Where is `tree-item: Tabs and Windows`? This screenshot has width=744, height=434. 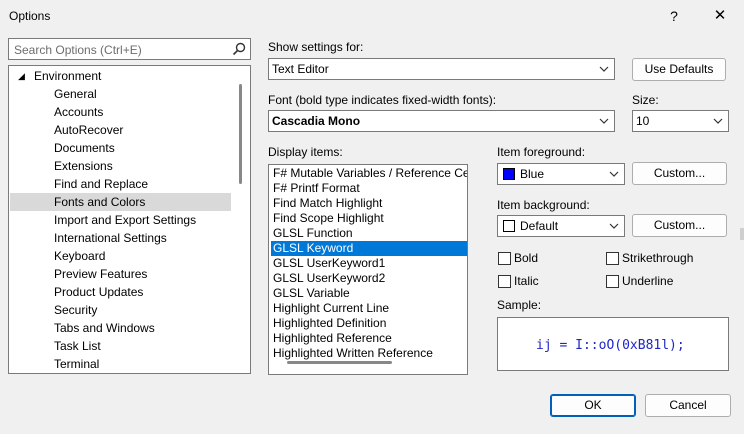
tree-item: Tabs and Windows is located at coordinates (120, 328).